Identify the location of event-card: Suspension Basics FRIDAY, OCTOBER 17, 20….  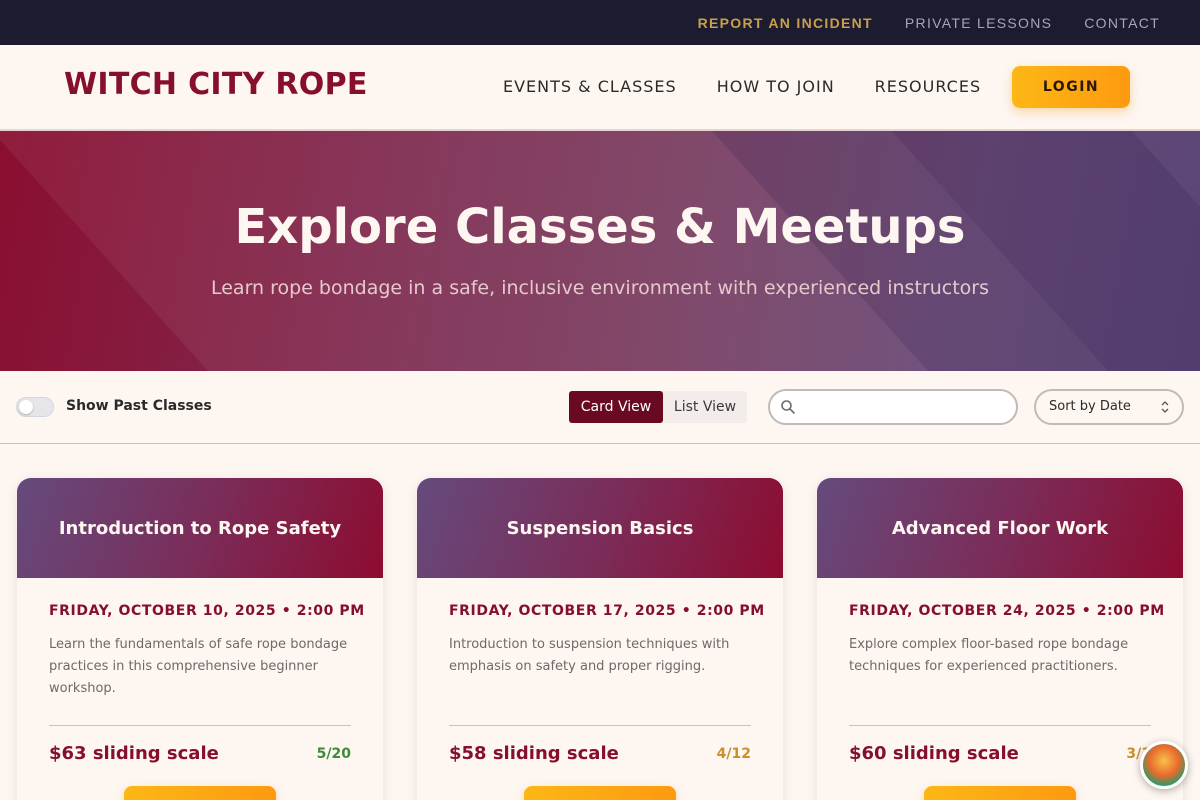
(600, 639).